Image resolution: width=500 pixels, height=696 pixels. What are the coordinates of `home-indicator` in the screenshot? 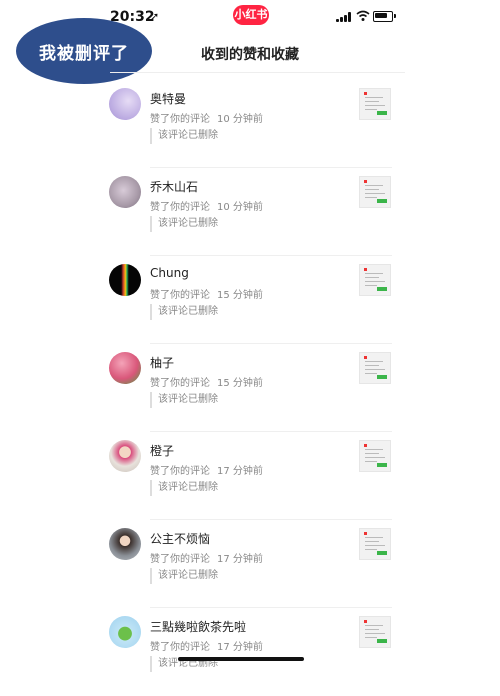 It's located at (241, 659).